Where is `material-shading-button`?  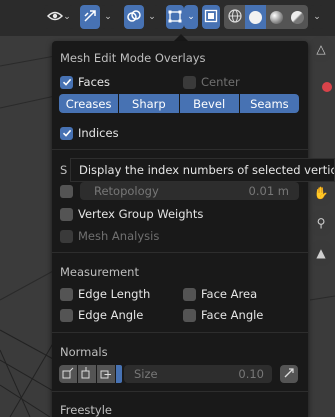 material-shading-button is located at coordinates (276, 17).